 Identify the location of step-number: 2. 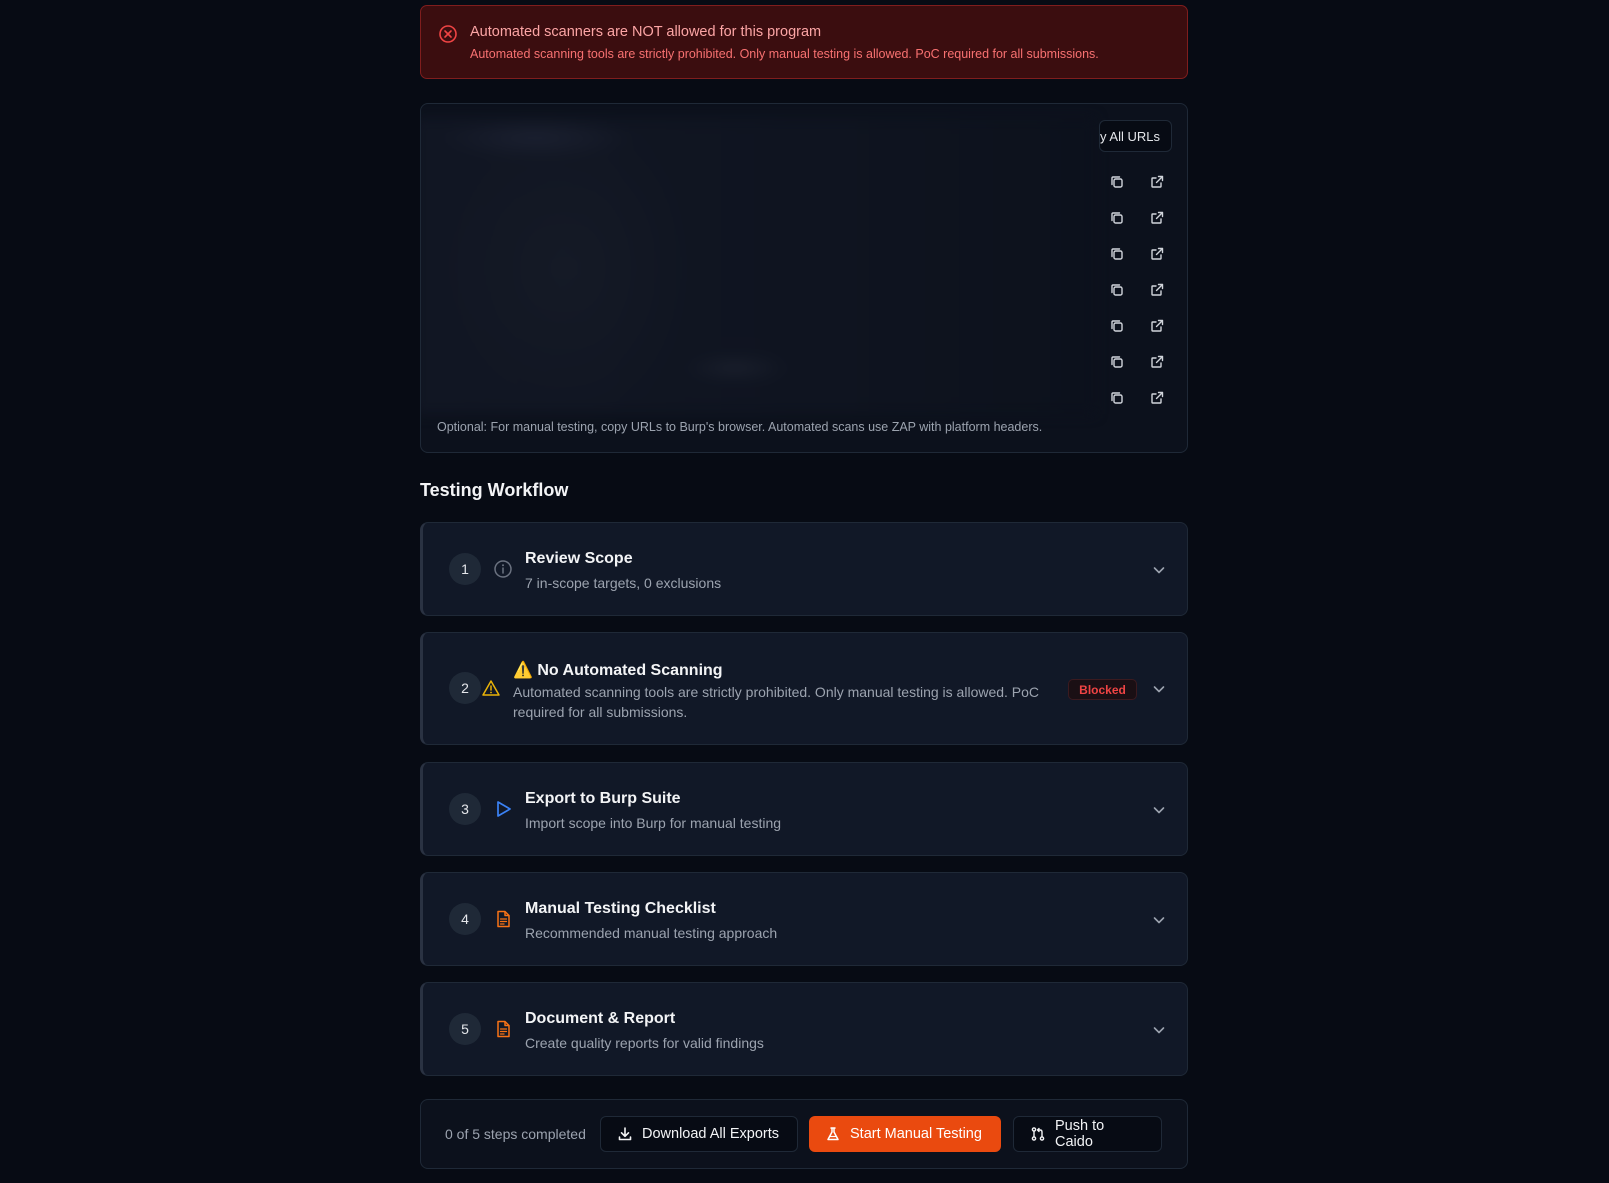
(465, 688).